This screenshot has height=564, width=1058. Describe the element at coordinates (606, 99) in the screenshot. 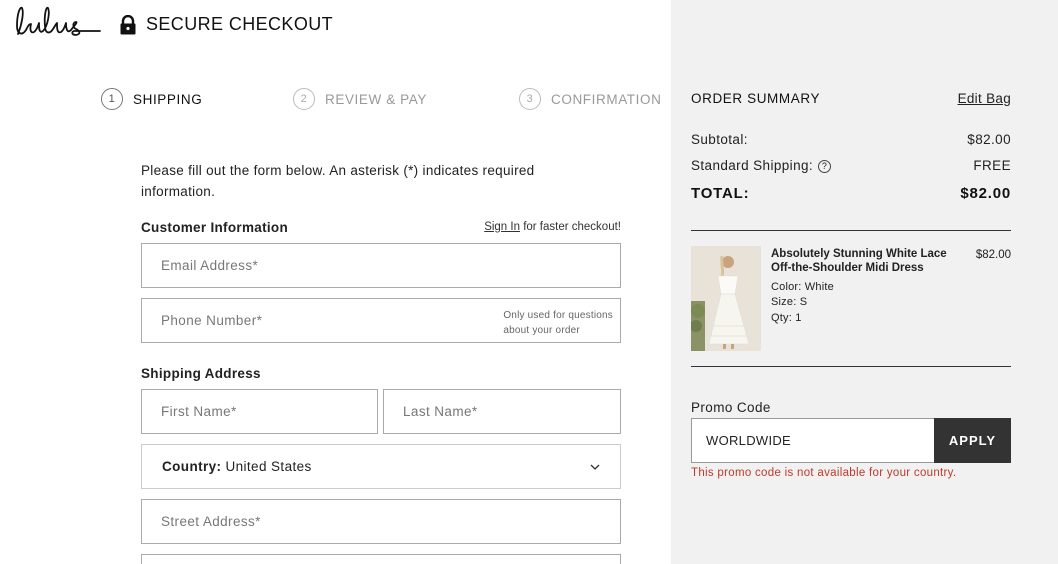

I see `step-label: CONFIRMATION` at that location.